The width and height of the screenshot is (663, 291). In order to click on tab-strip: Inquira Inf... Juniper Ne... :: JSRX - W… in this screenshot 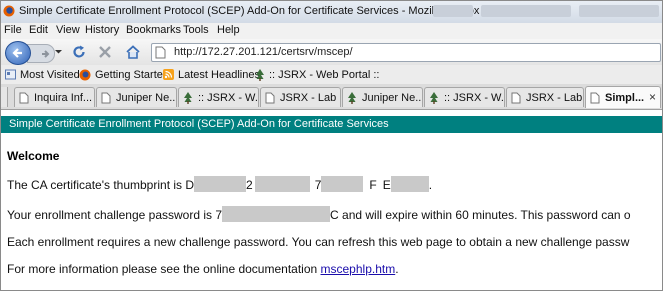, I will do `click(331, 97)`.